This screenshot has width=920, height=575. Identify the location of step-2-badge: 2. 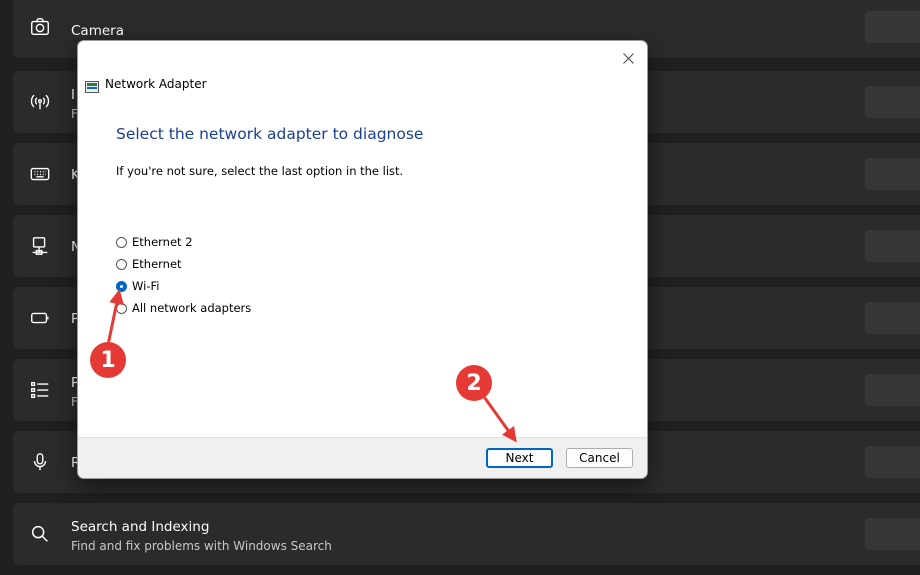
(474, 383).